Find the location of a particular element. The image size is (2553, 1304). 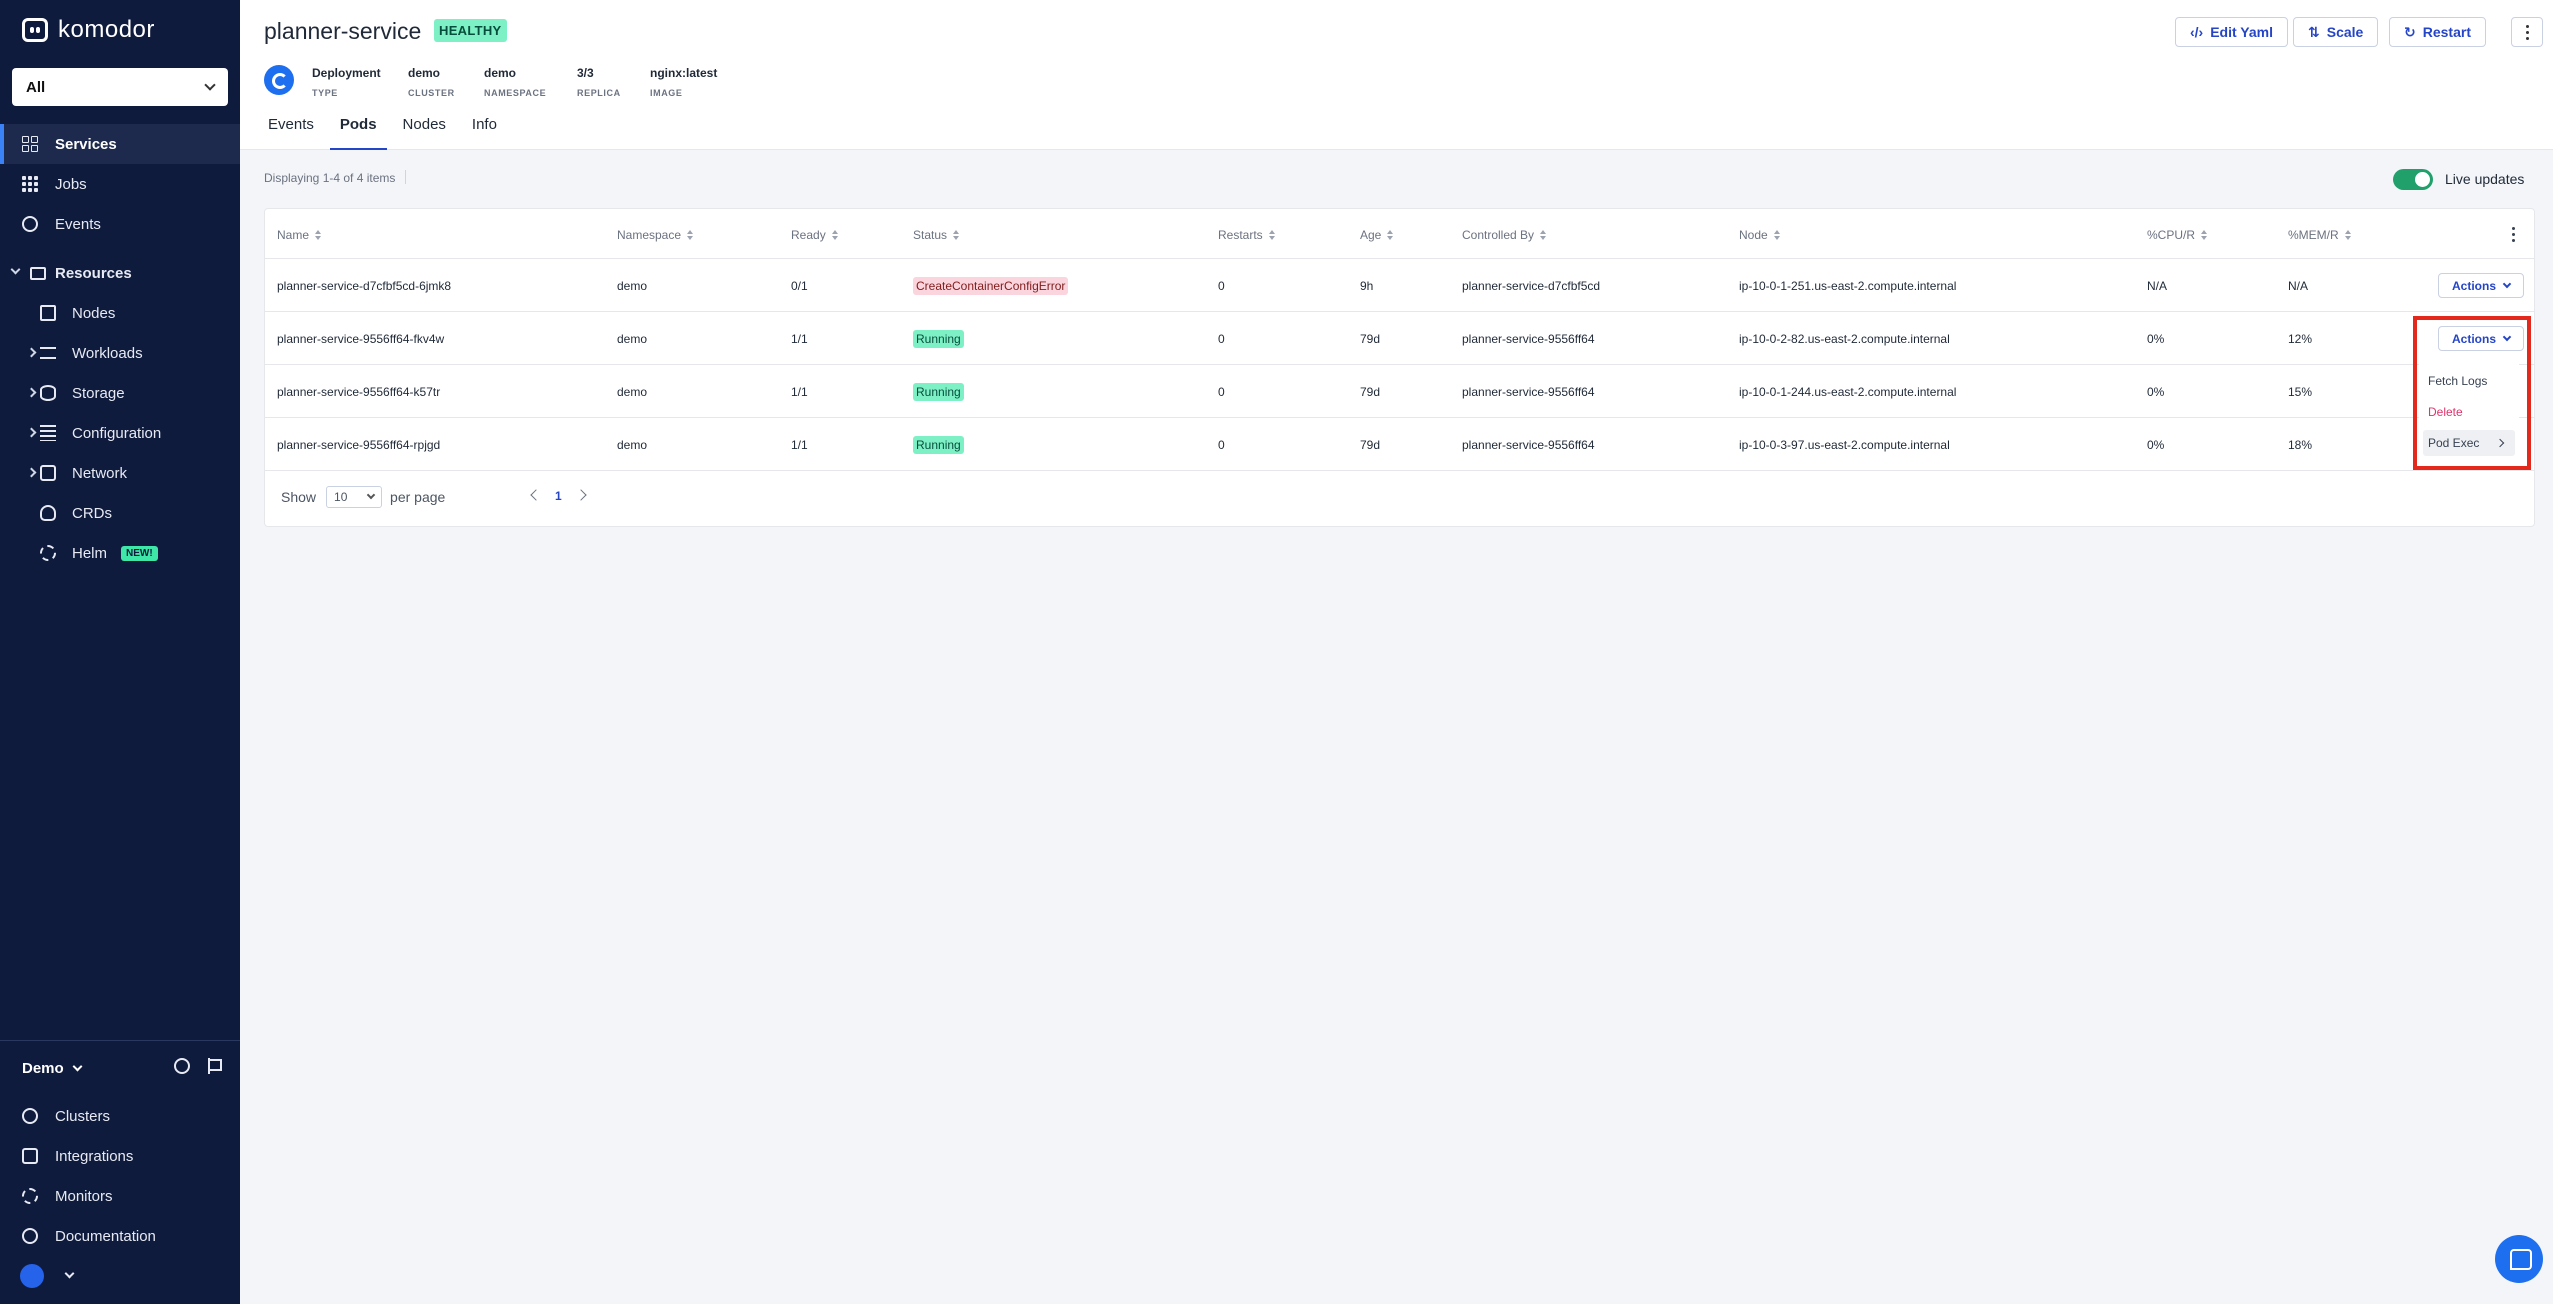

sidebar-item-nodes: Nodes is located at coordinates (120, 313).